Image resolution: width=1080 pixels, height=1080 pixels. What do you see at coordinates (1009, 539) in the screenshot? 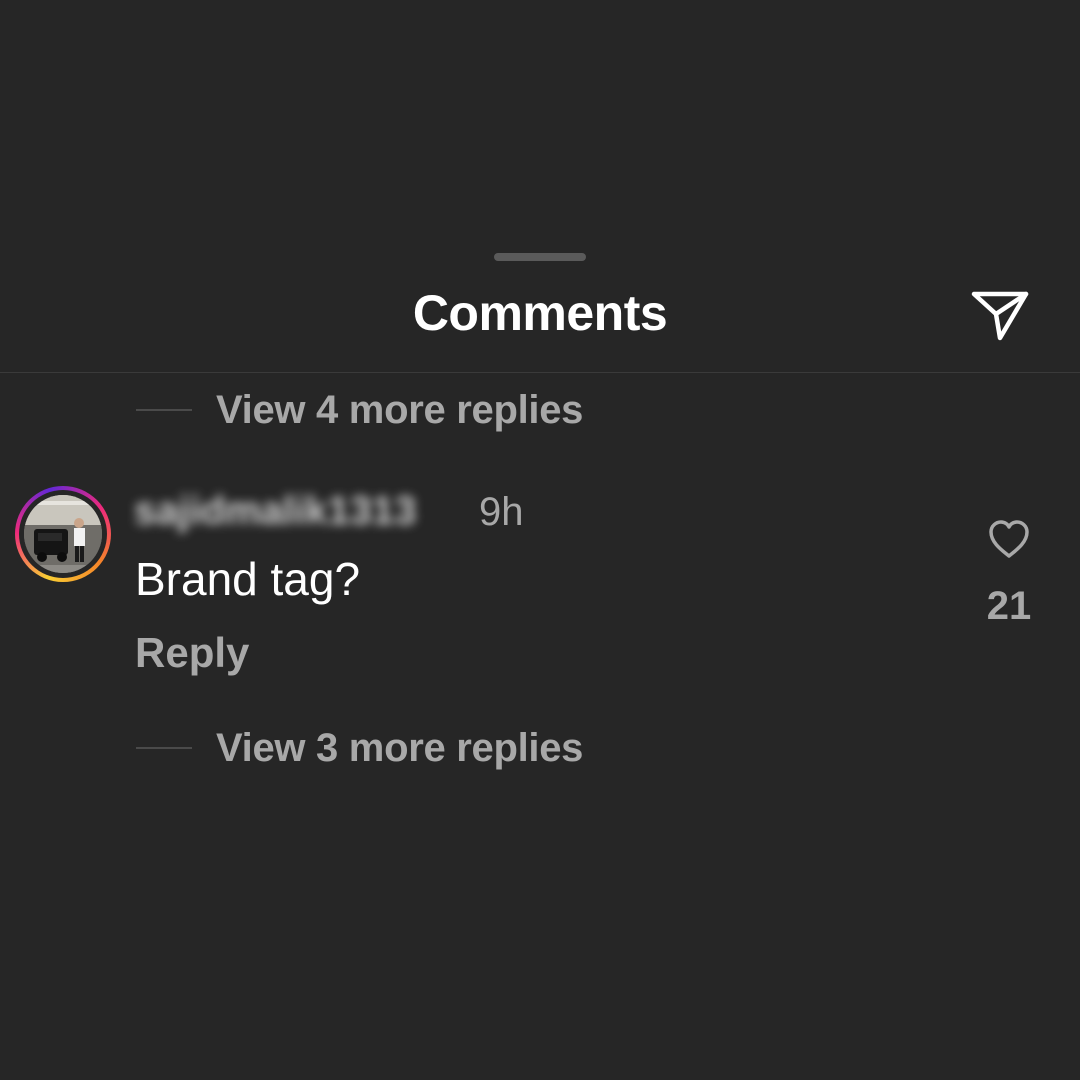
I see `heart-outline-icon` at bounding box center [1009, 539].